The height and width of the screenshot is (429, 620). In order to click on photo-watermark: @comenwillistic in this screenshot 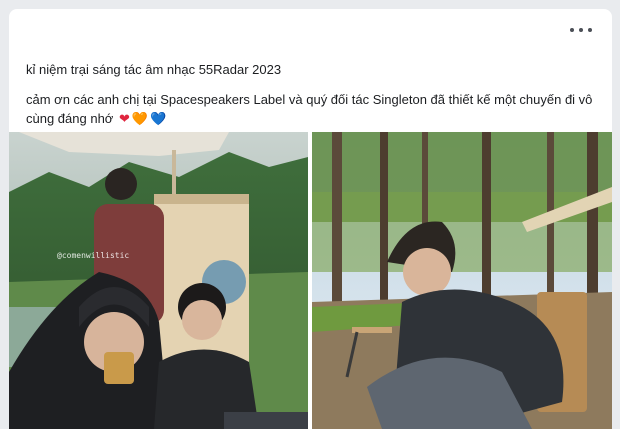, I will do `click(93, 255)`.